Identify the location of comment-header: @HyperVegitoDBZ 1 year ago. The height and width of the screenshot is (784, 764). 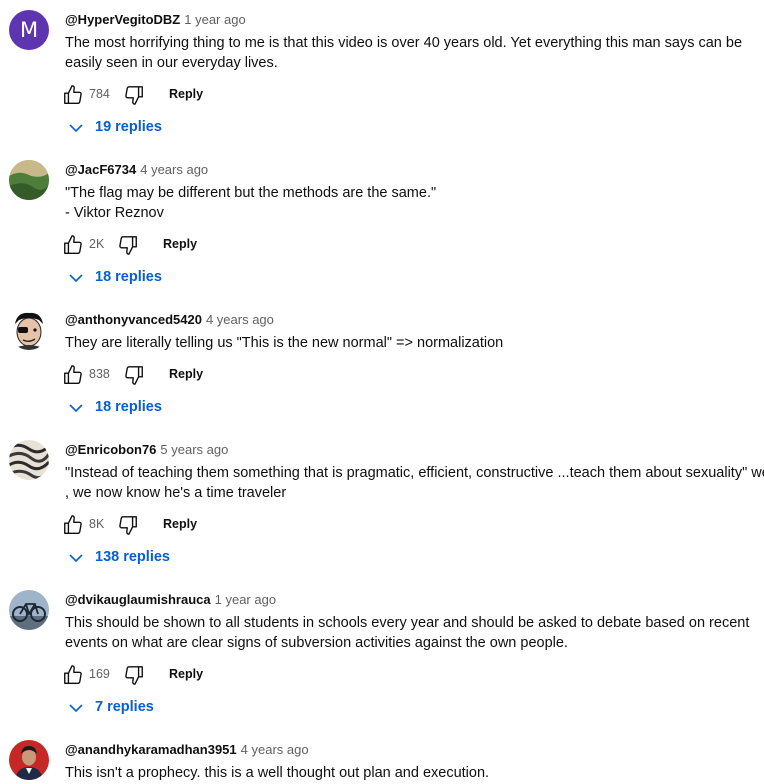
(155, 20).